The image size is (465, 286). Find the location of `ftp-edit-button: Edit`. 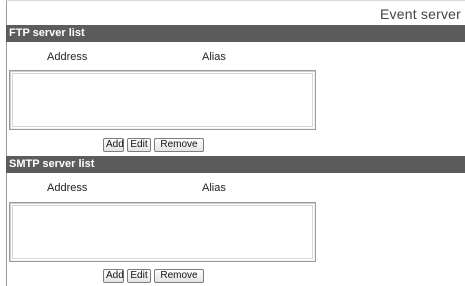

ftp-edit-button: Edit is located at coordinates (139, 145).